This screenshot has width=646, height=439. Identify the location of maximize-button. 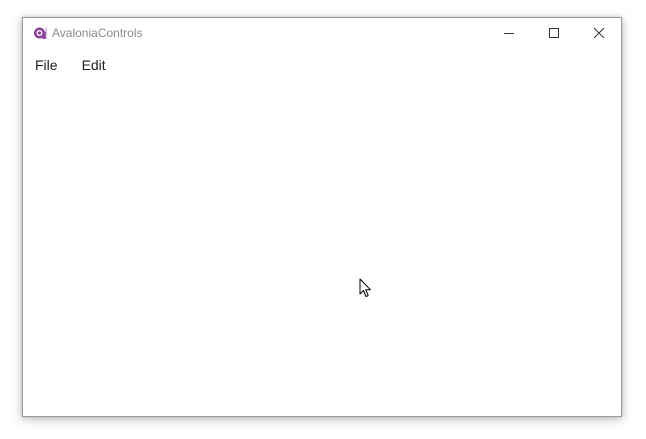
(553, 33).